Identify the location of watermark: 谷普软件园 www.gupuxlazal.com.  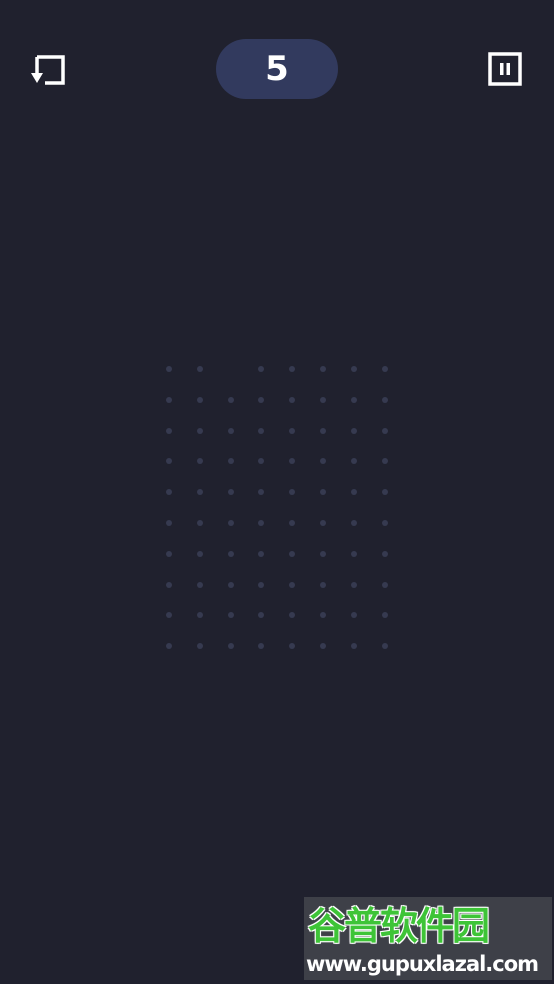
(428, 938).